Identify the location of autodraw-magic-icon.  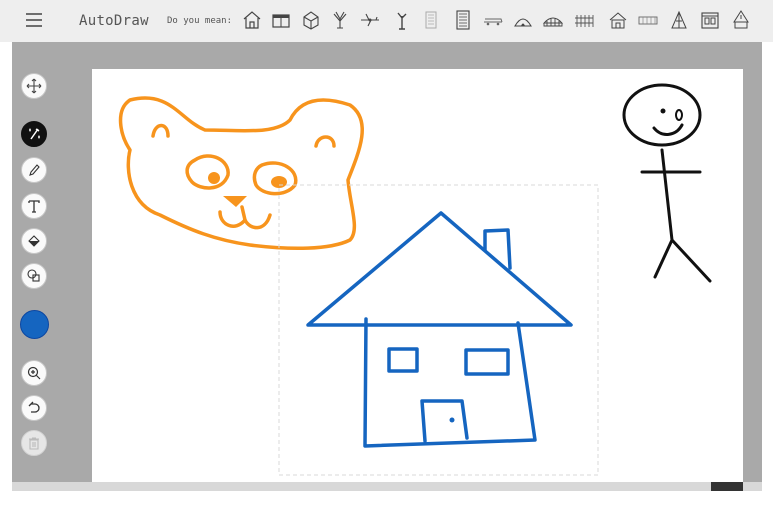
(34, 134).